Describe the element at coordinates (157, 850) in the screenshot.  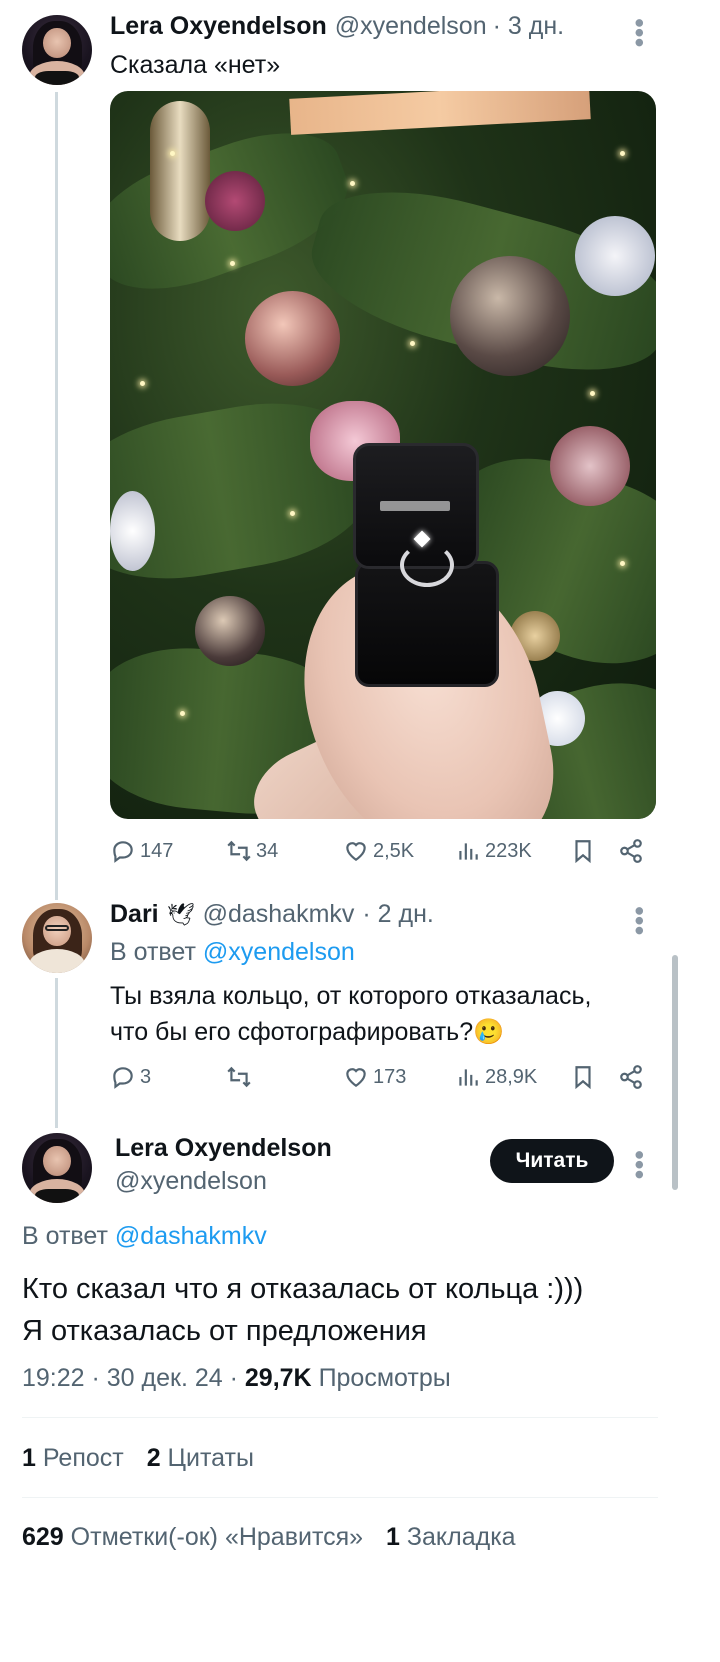
I see `reply-count: 147` at that location.